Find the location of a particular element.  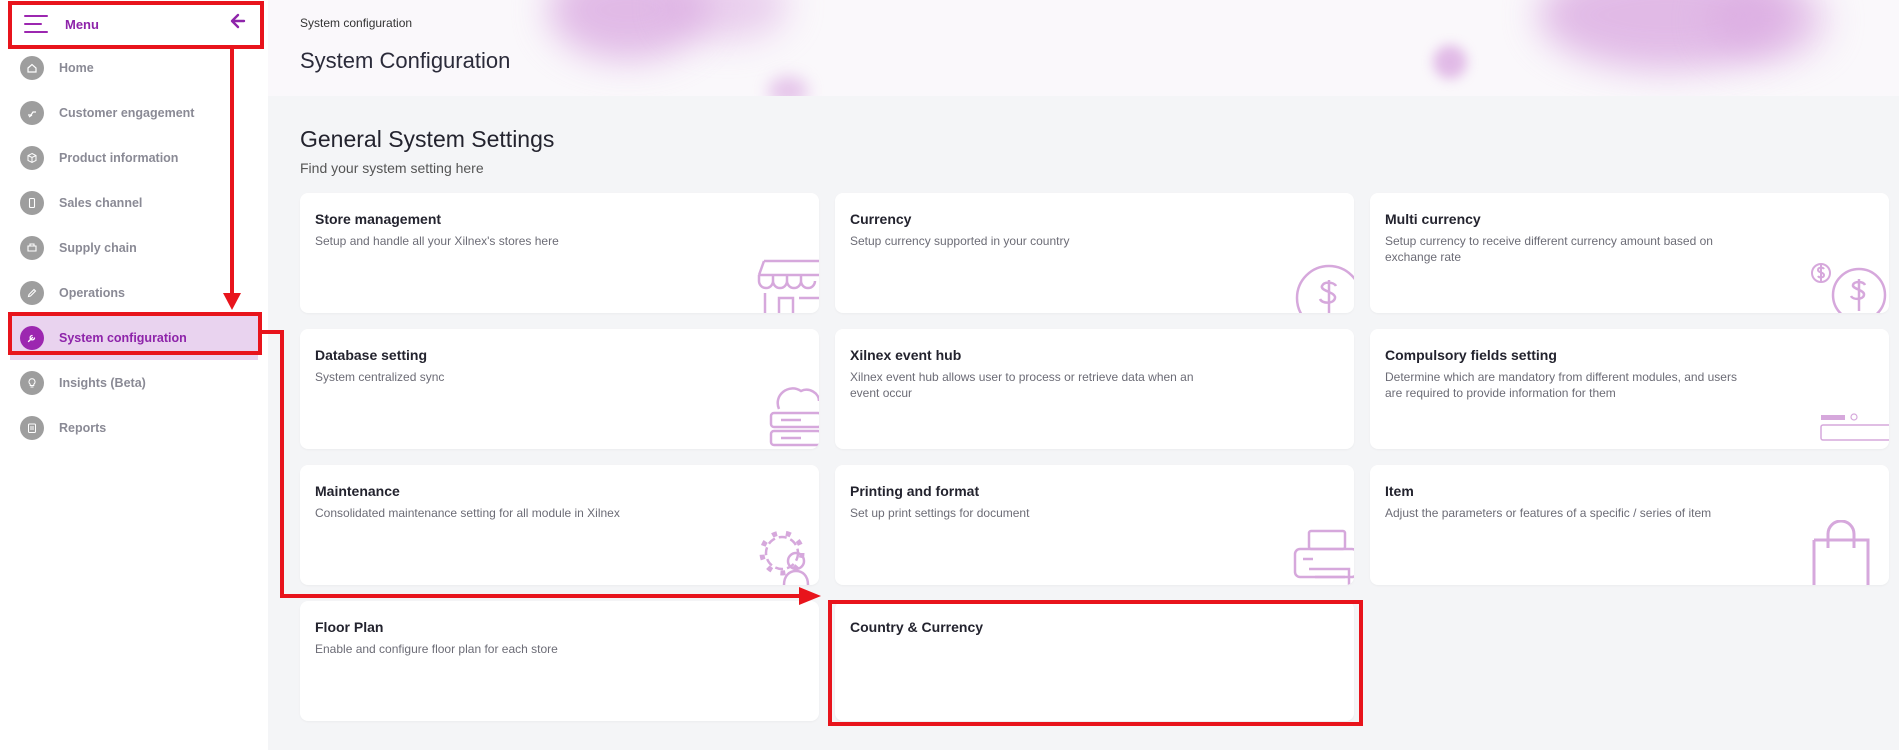

section-subtitle: Find your system setting here is located at coordinates (392, 168).